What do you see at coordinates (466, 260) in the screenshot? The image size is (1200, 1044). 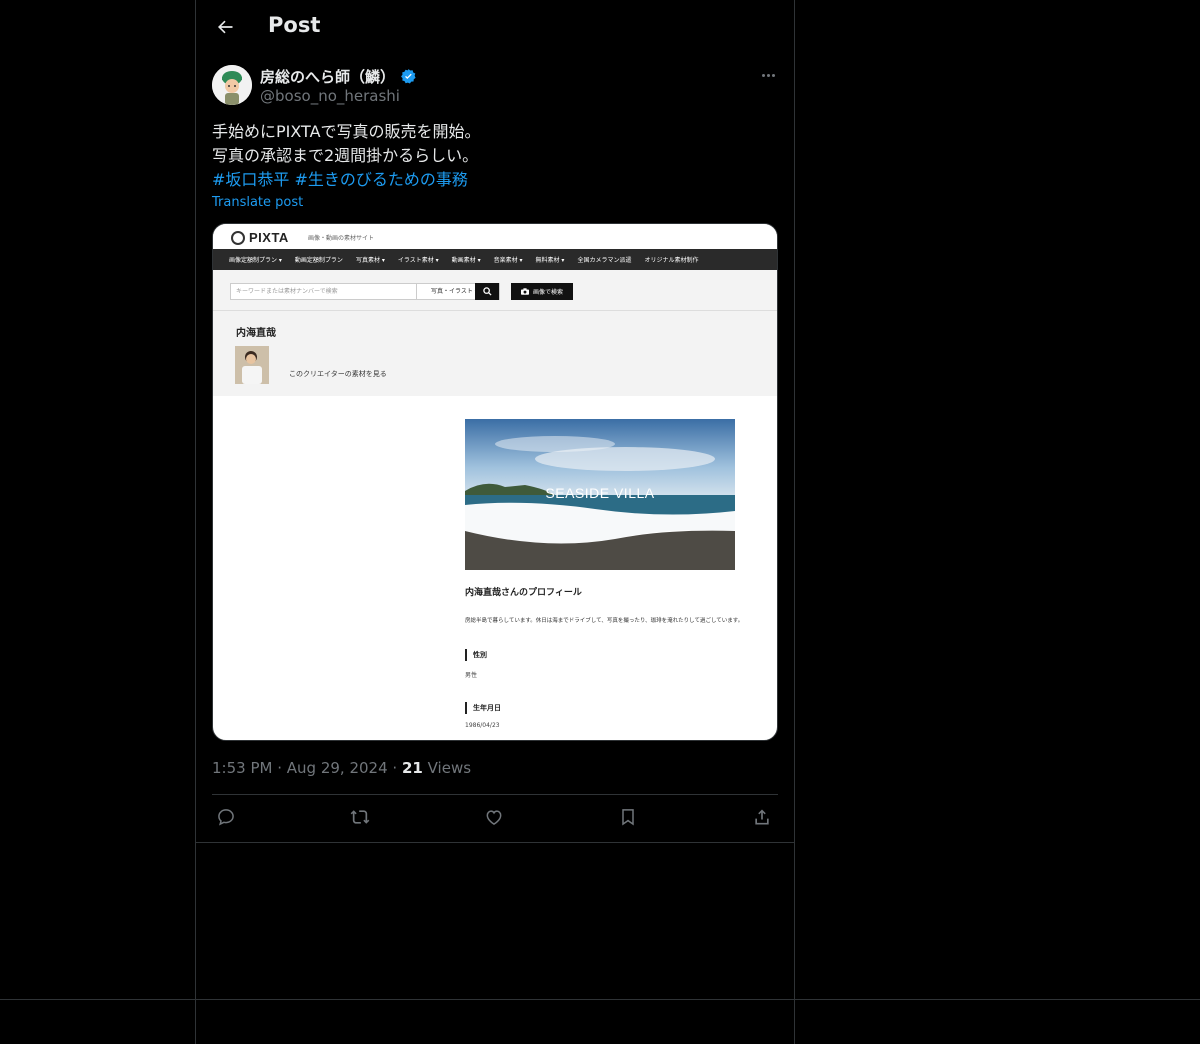 I see `pixta-nav-item: 動画素材 ▾` at bounding box center [466, 260].